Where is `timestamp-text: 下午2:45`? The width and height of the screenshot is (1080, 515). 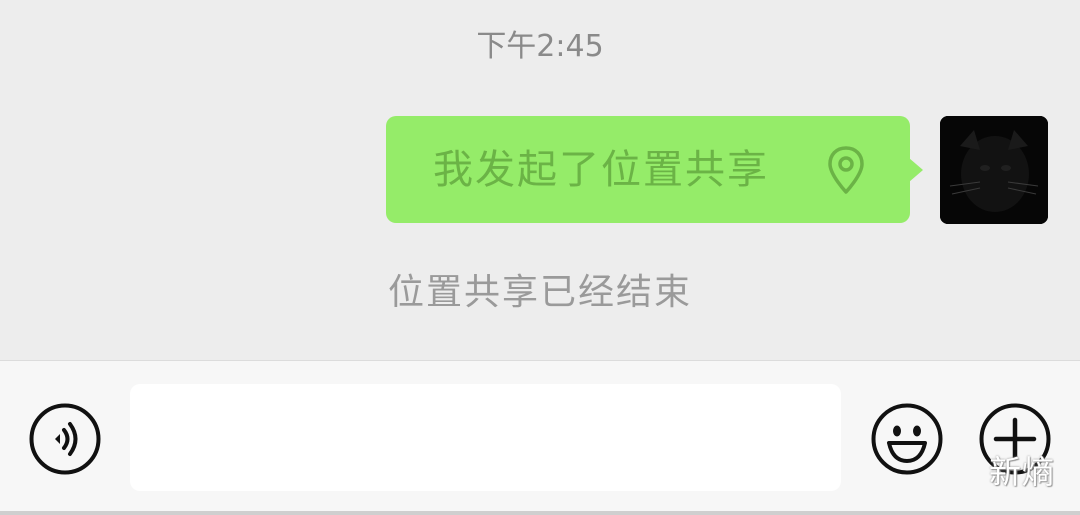
timestamp-text: 下午2:45 is located at coordinates (540, 46).